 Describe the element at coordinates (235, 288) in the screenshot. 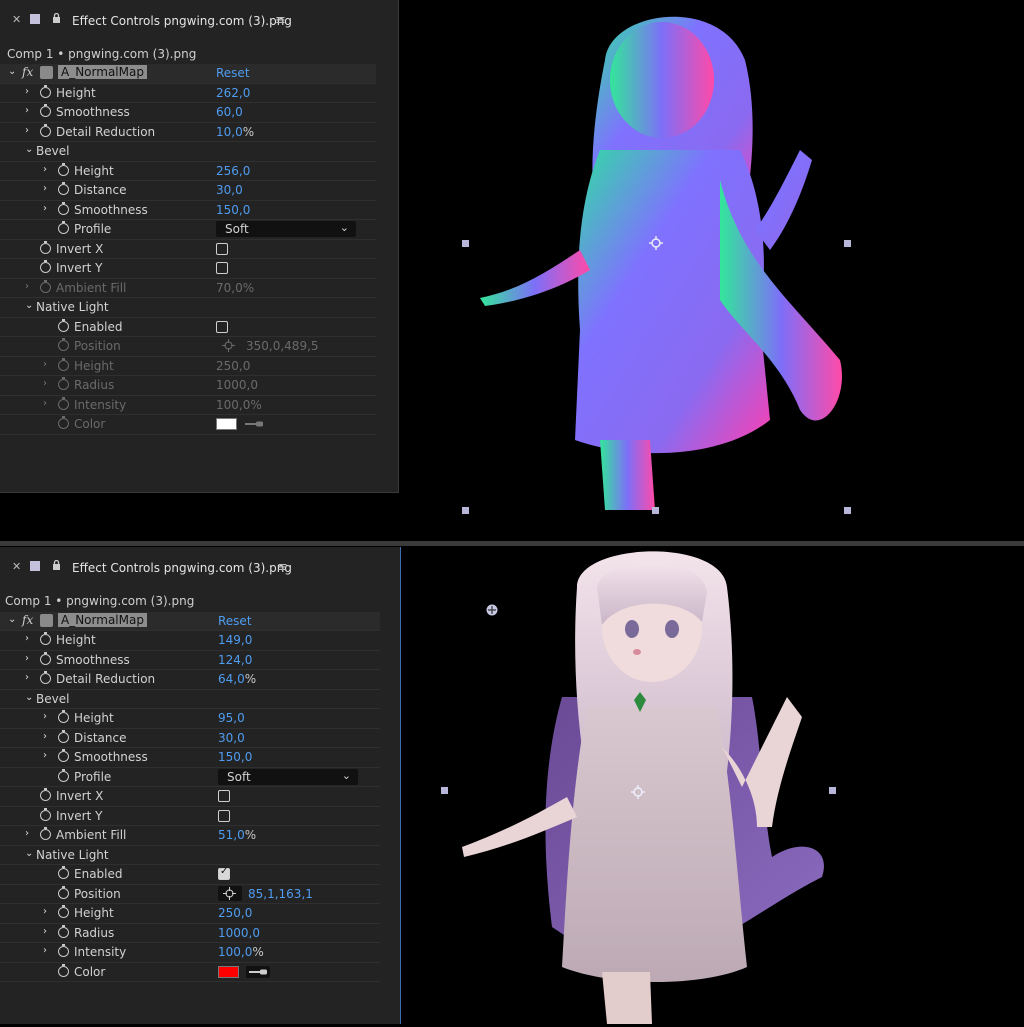

I see `property-value: 70,0%` at that location.